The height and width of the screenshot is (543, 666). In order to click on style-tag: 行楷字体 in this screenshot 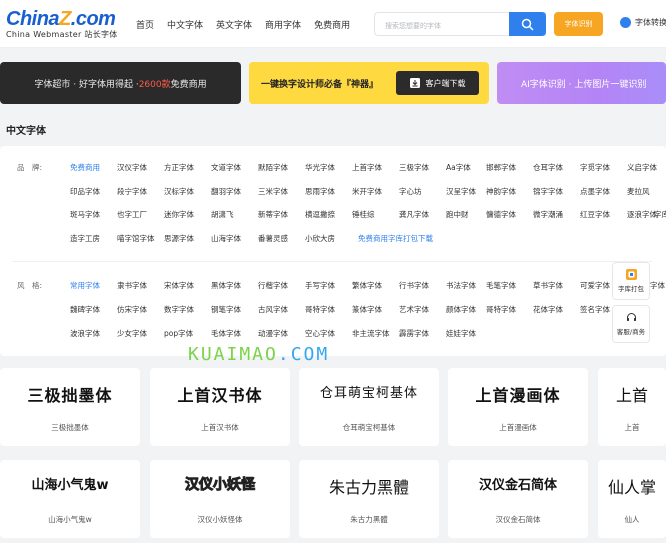, I will do `click(273, 285)`.